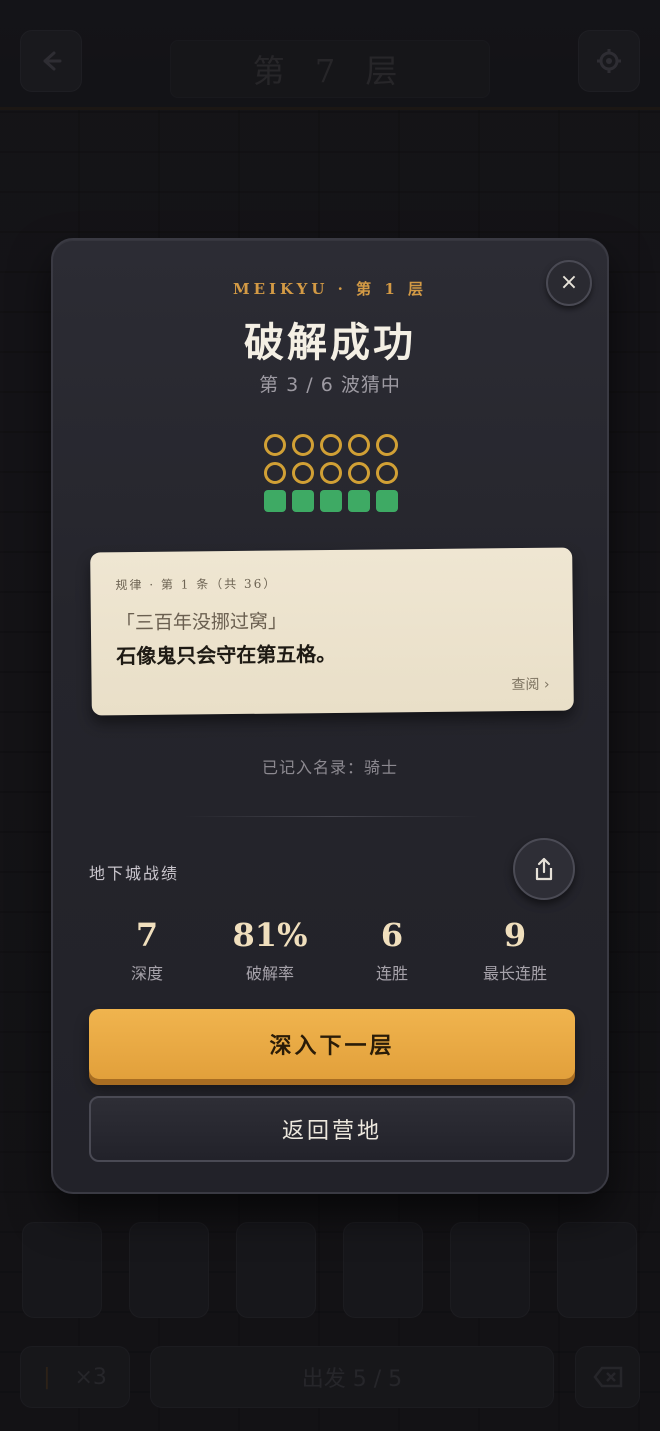 The height and width of the screenshot is (1431, 660). What do you see at coordinates (330, 342) in the screenshot?
I see `result-title: 破解成功` at bounding box center [330, 342].